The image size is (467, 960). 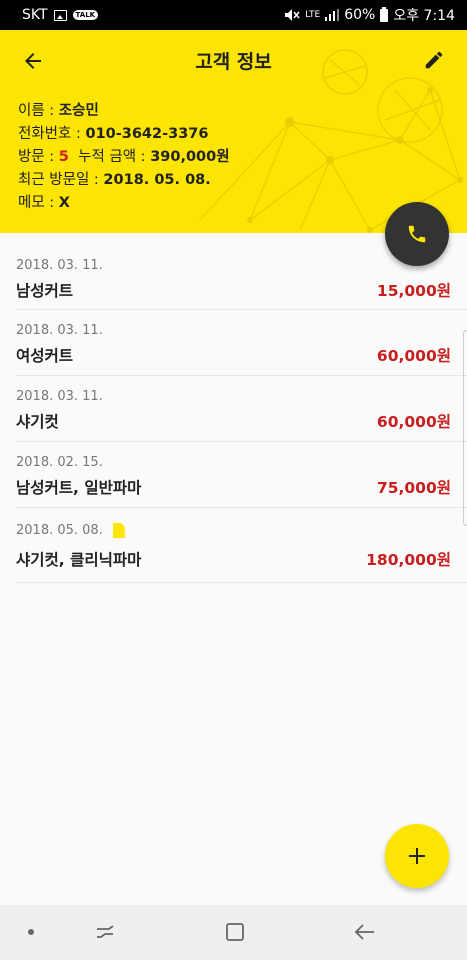 I want to click on signal-icon, so click(x=332, y=15).